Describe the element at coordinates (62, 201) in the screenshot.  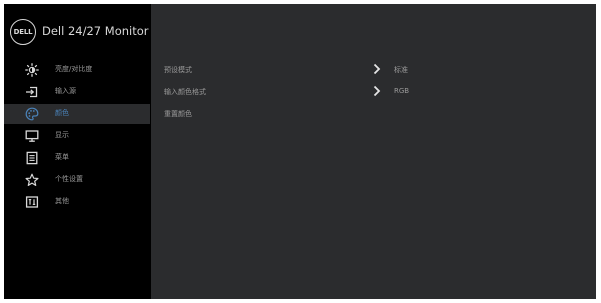
I see `sidebar-item-label: 其他` at that location.